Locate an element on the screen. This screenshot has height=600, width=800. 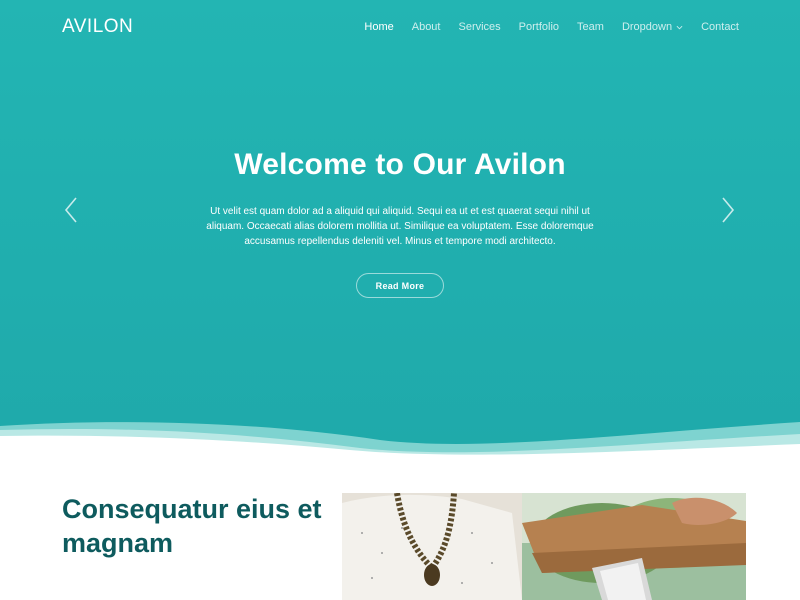
nav-home: Home is located at coordinates (378, 27).